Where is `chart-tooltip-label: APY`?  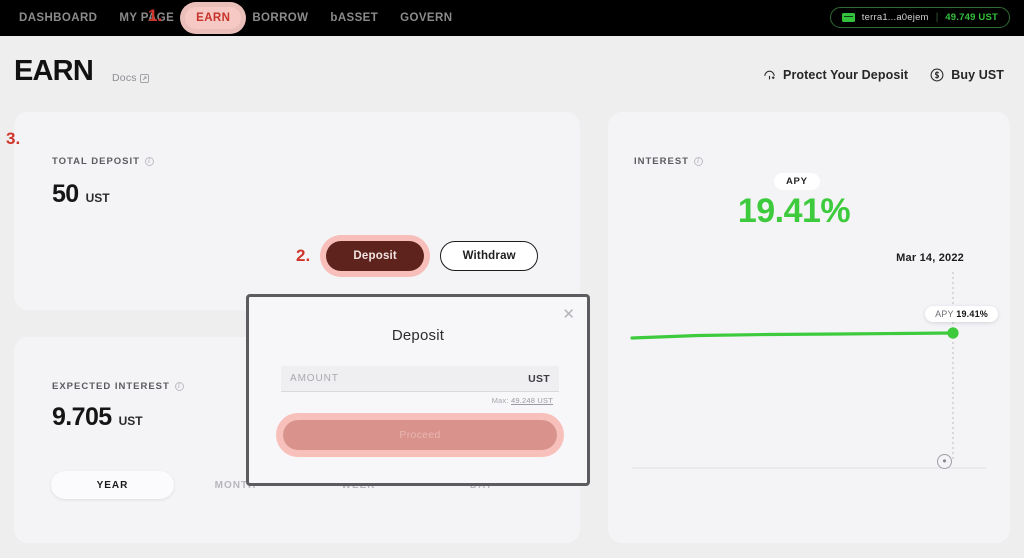
chart-tooltip-label: APY is located at coordinates (944, 314).